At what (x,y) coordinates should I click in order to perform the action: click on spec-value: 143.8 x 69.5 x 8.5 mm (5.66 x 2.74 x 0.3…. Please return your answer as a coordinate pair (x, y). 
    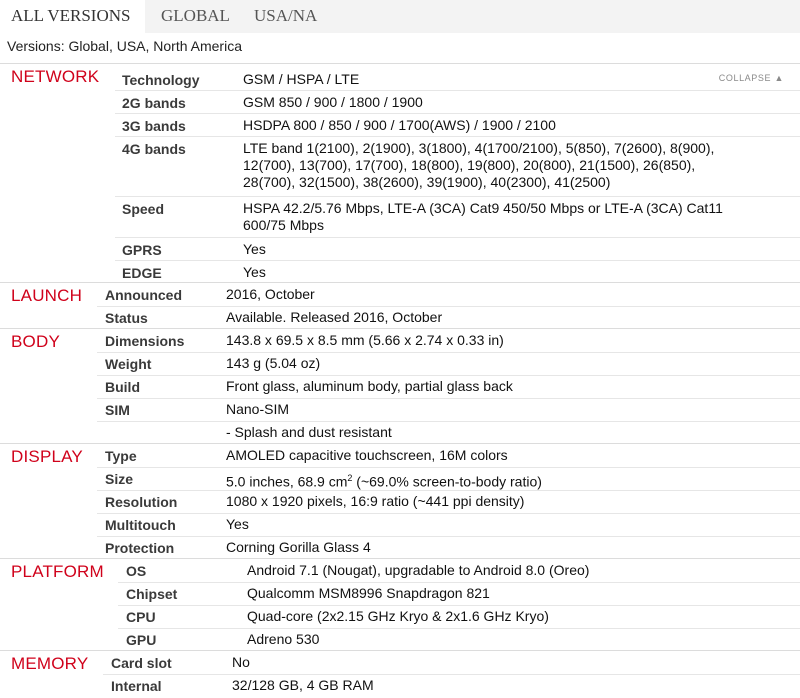
    Looking at the image, I should click on (365, 340).